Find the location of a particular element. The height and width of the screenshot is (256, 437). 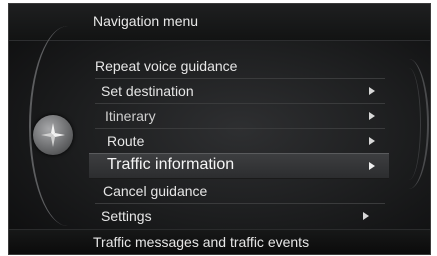

menu-item-label: Set destination is located at coordinates (147, 91).